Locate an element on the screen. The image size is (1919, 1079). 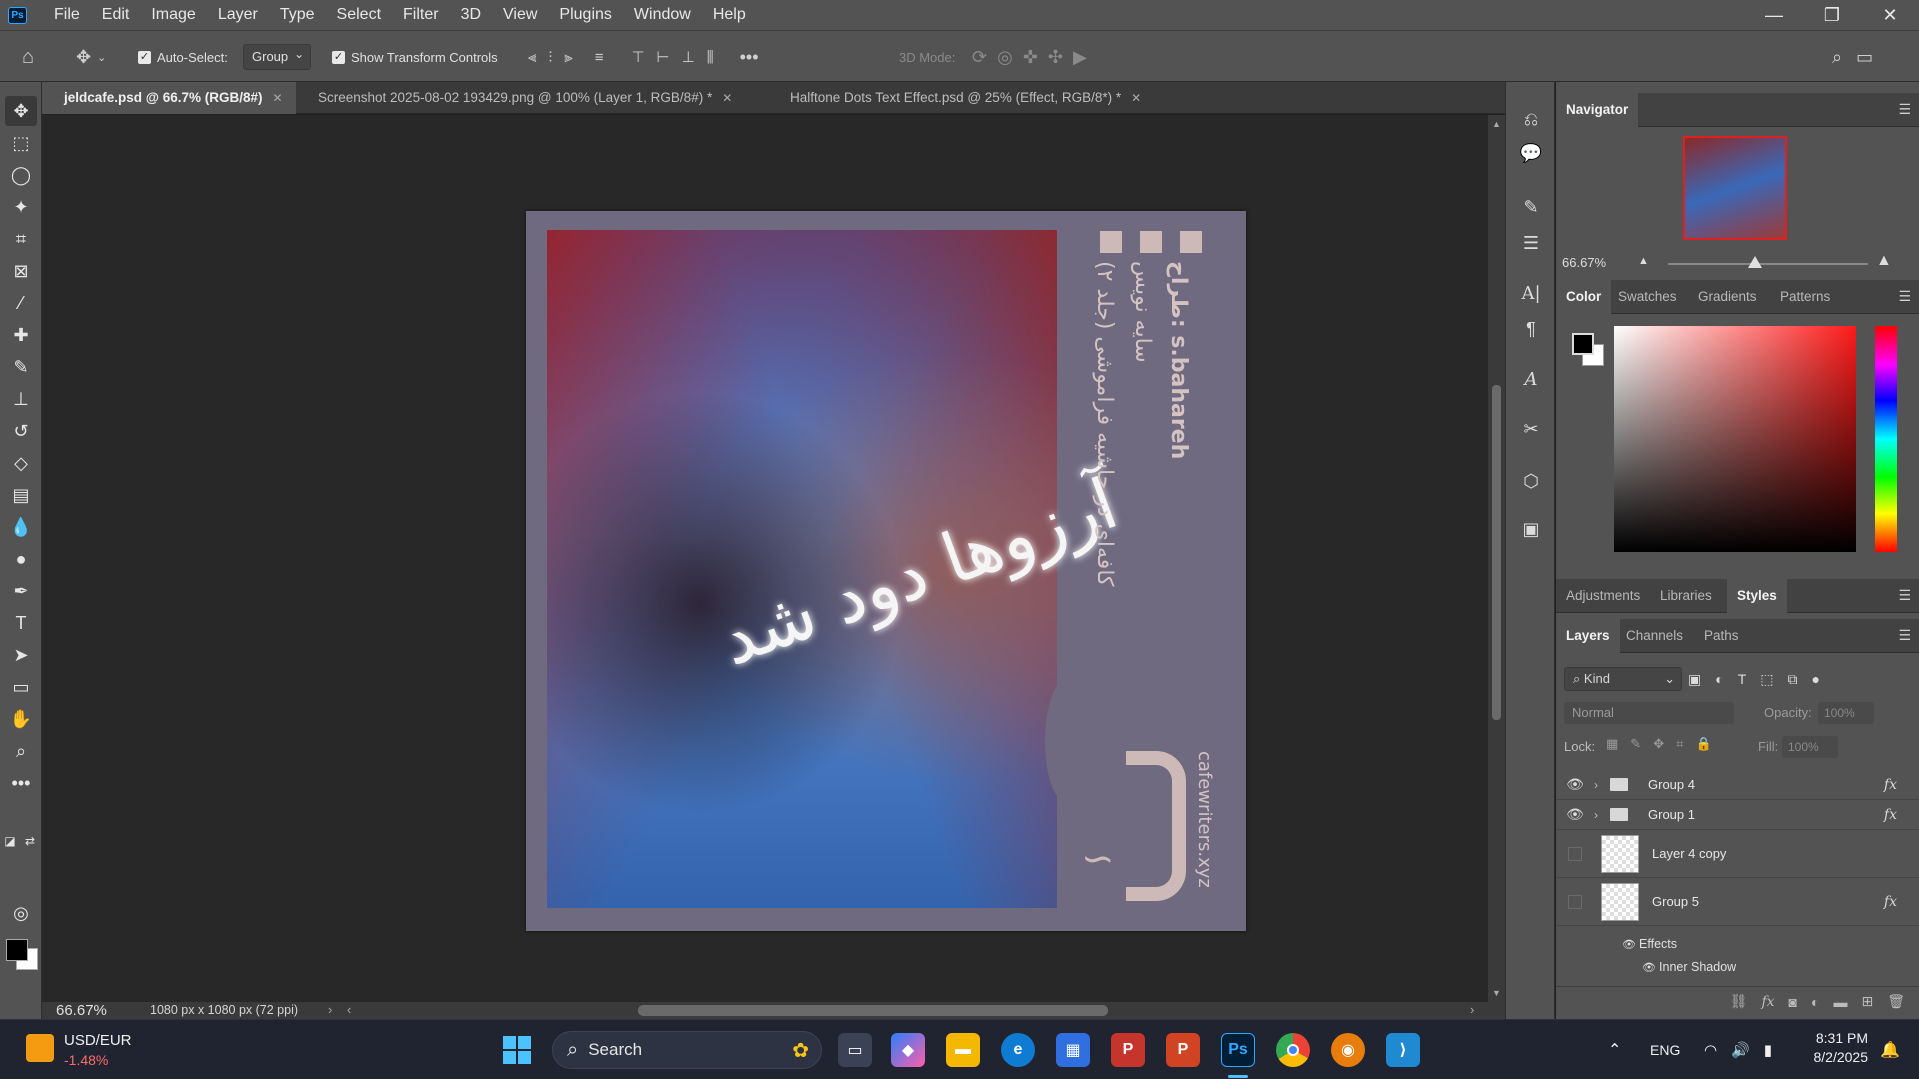
comments-panel-icon: 💬 is located at coordinates (1531, 153).